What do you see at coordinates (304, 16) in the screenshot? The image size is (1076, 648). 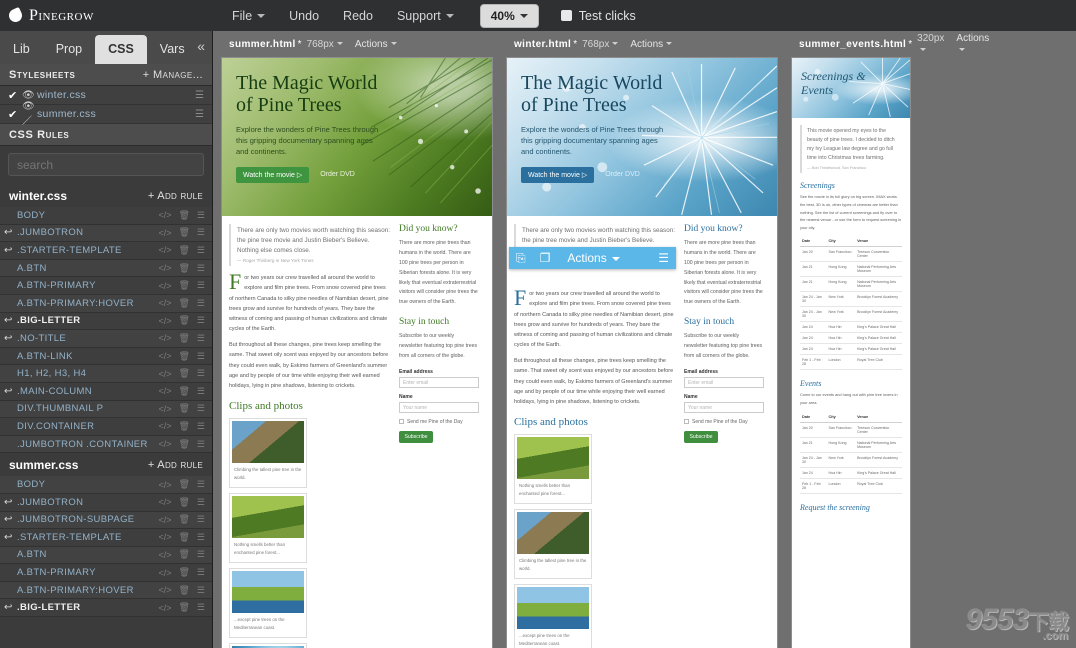 I see `menu-item-undo: Undo` at bounding box center [304, 16].